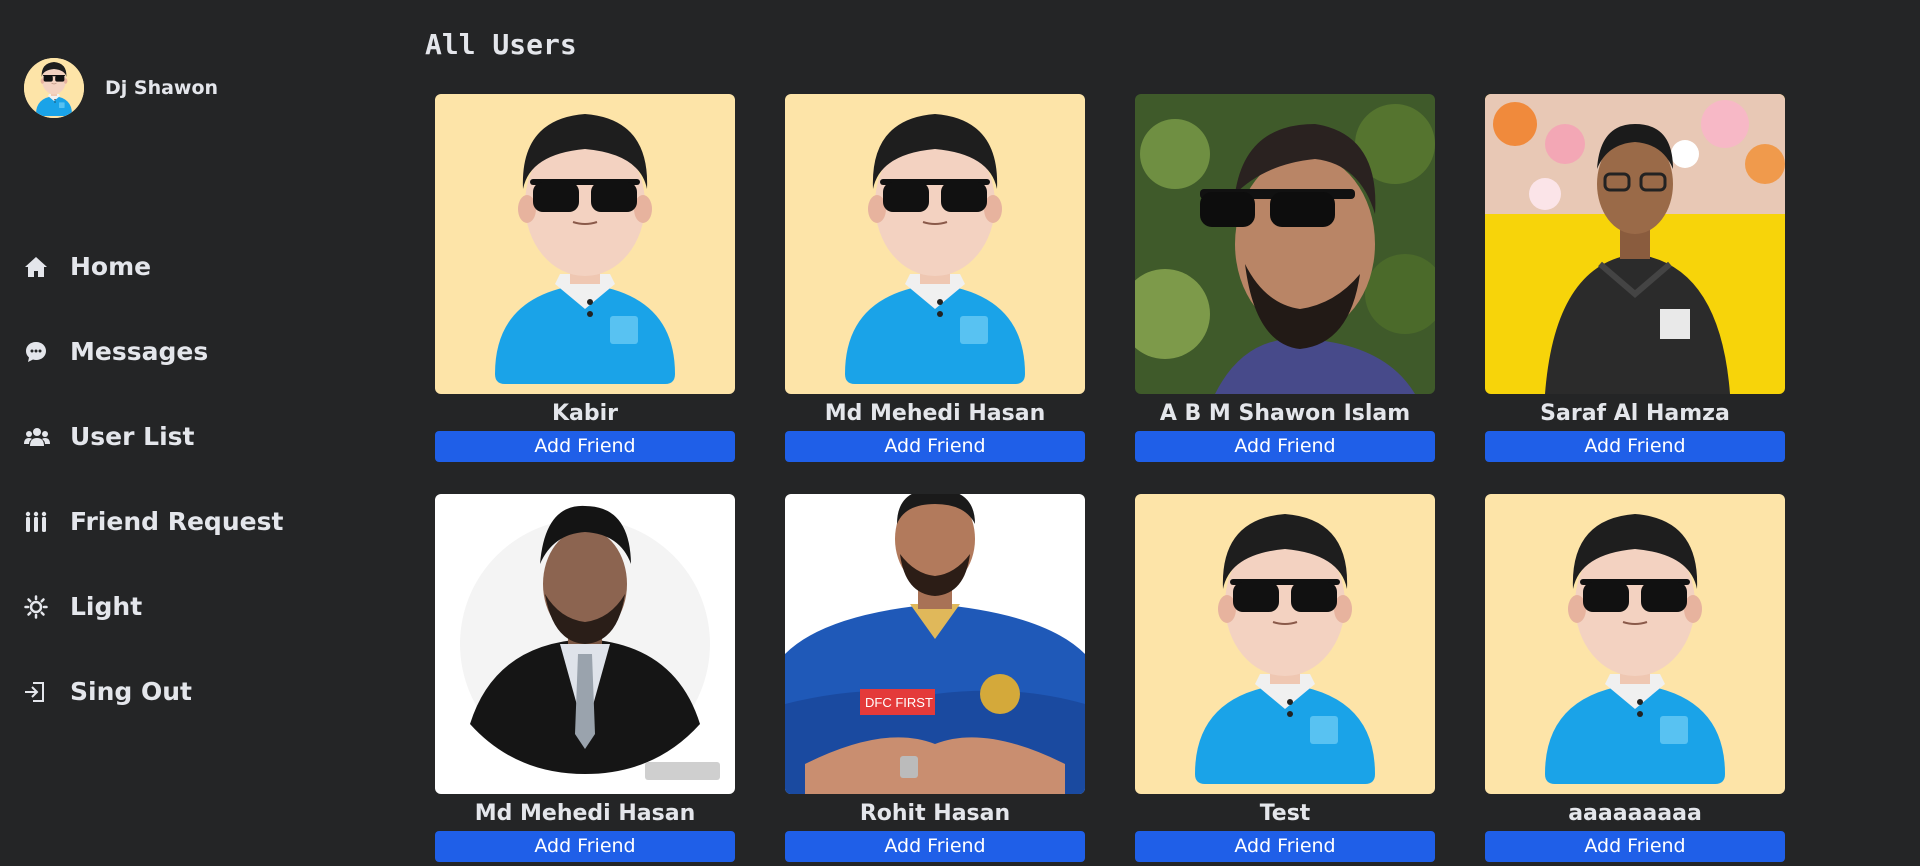  What do you see at coordinates (132, 436) in the screenshot?
I see `sidebar-item-label: User List` at bounding box center [132, 436].